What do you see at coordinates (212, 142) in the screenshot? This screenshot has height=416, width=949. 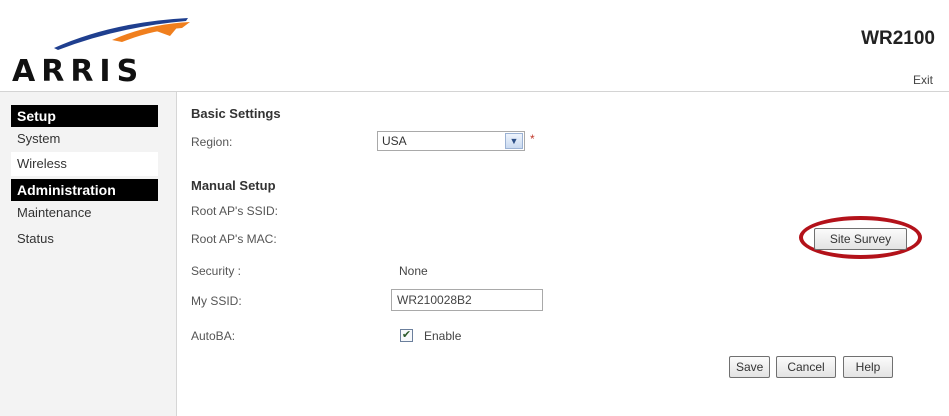 I see `region-label: Region:` at bounding box center [212, 142].